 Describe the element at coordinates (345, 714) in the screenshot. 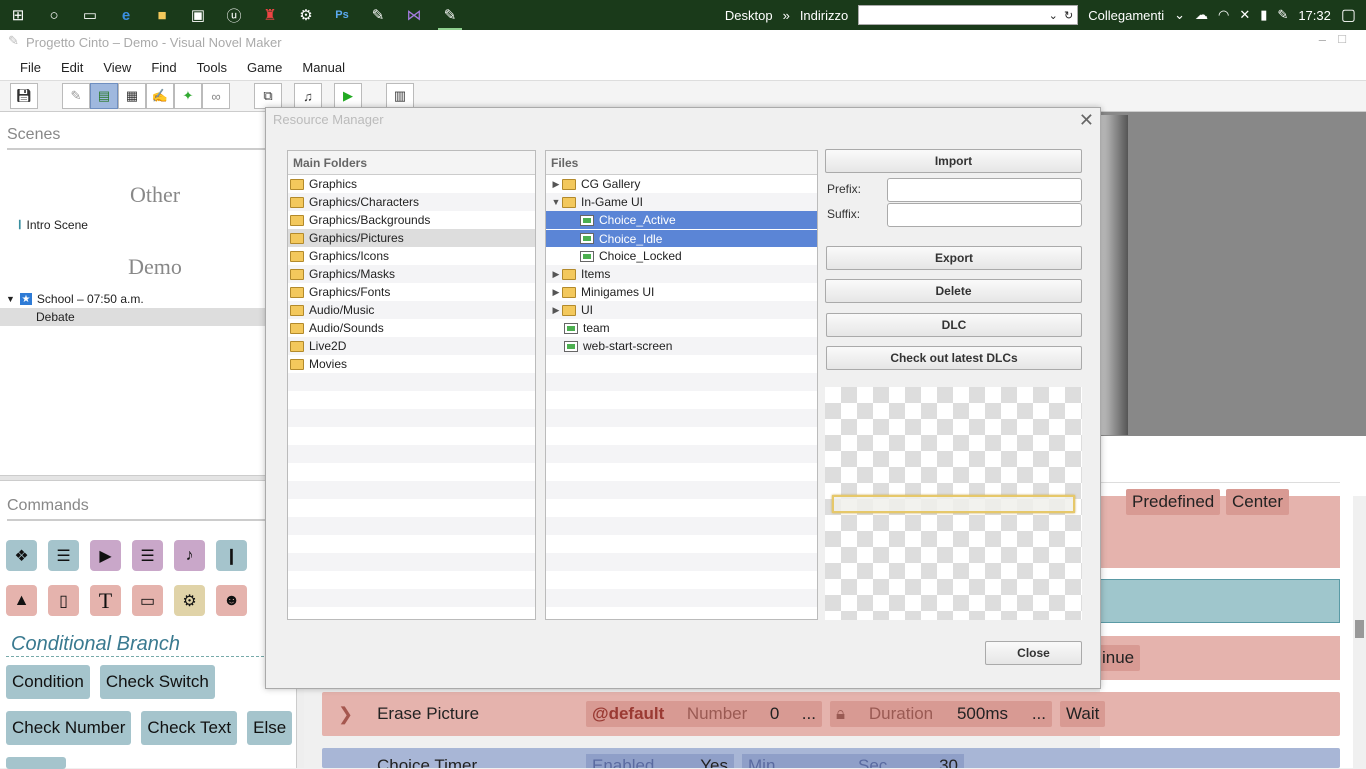

I see `chevron-right-icon: ❯` at that location.